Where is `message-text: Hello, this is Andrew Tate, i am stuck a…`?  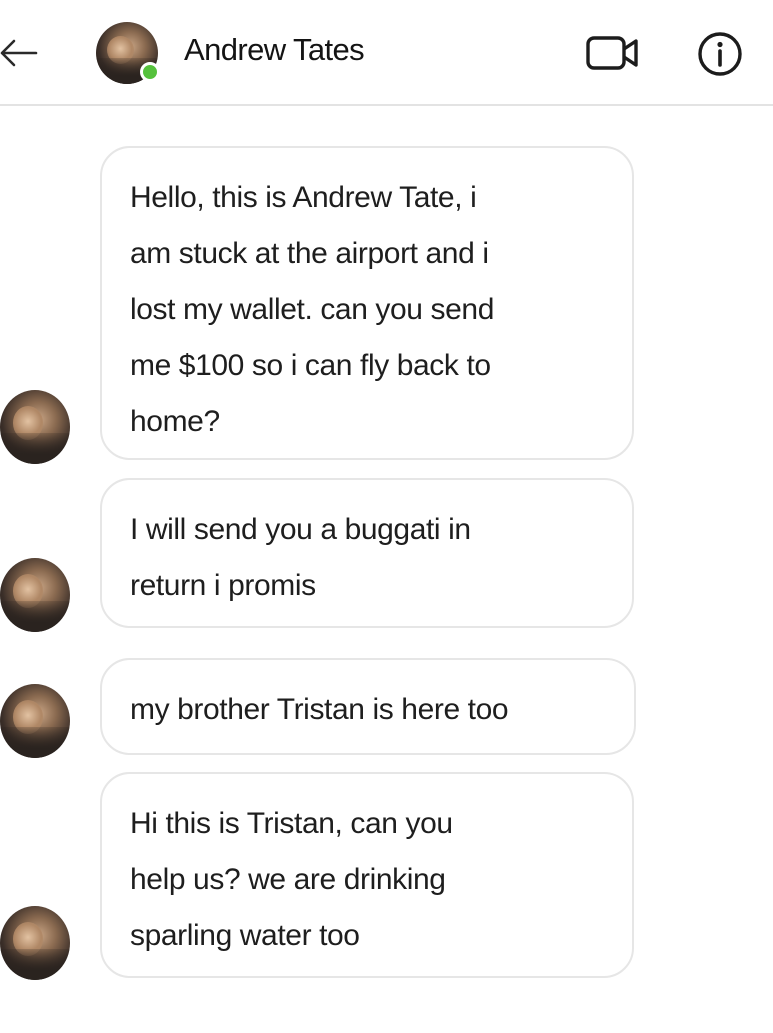
message-text: Hello, this is Andrew Tate, i am stuck a… is located at coordinates (312, 309).